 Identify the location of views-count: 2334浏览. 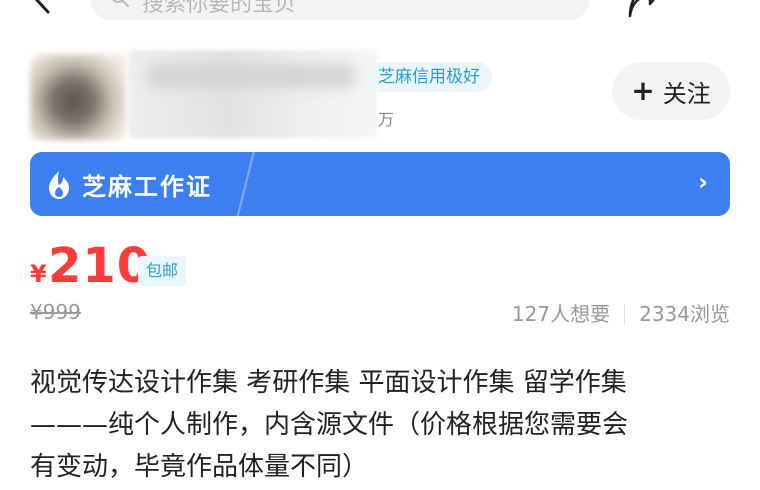
(684, 314).